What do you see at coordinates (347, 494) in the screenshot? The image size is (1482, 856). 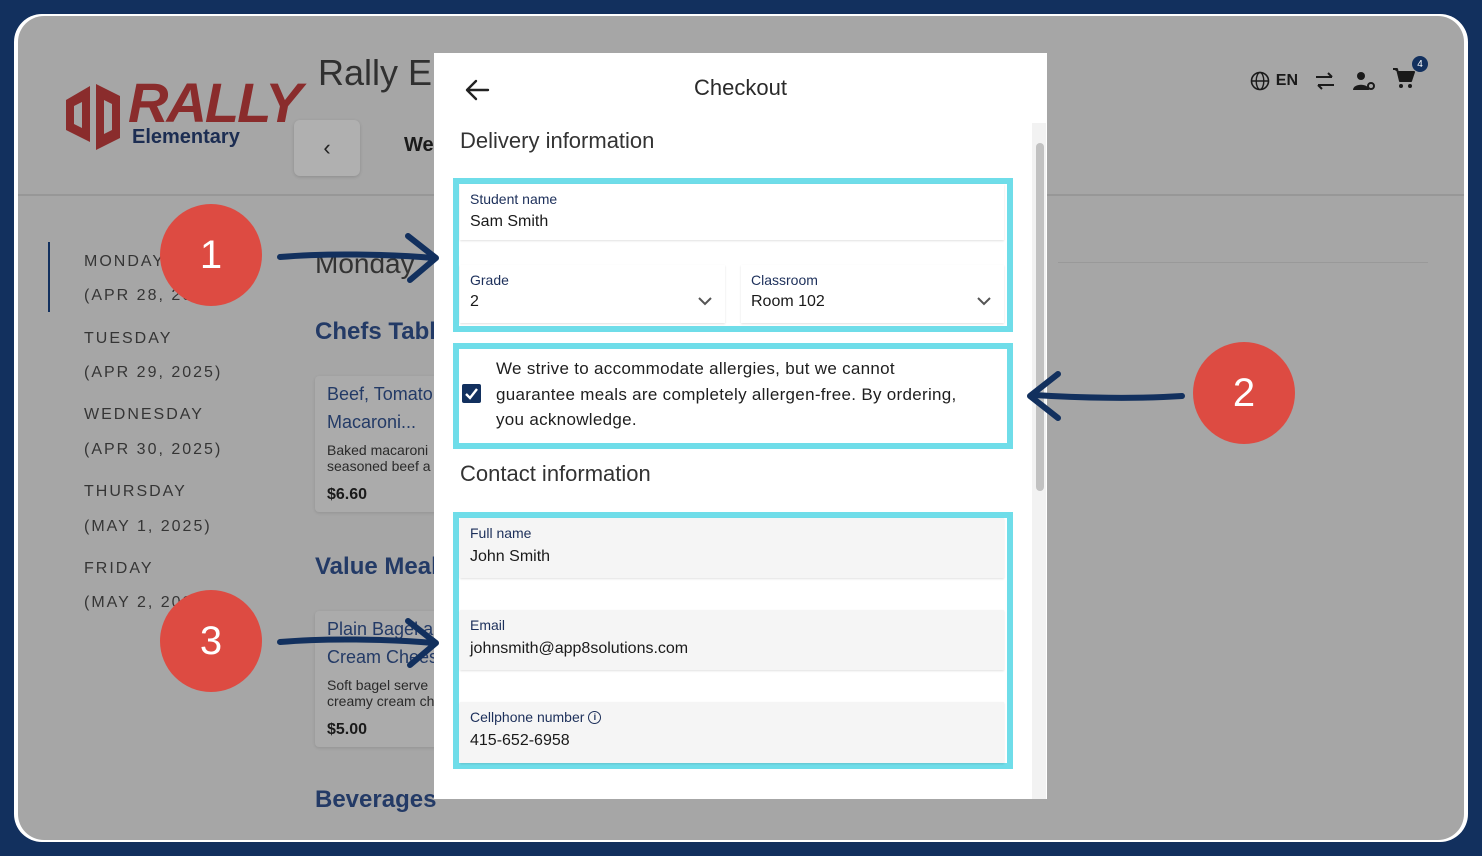 I see `menu-item-price: $6.60` at bounding box center [347, 494].